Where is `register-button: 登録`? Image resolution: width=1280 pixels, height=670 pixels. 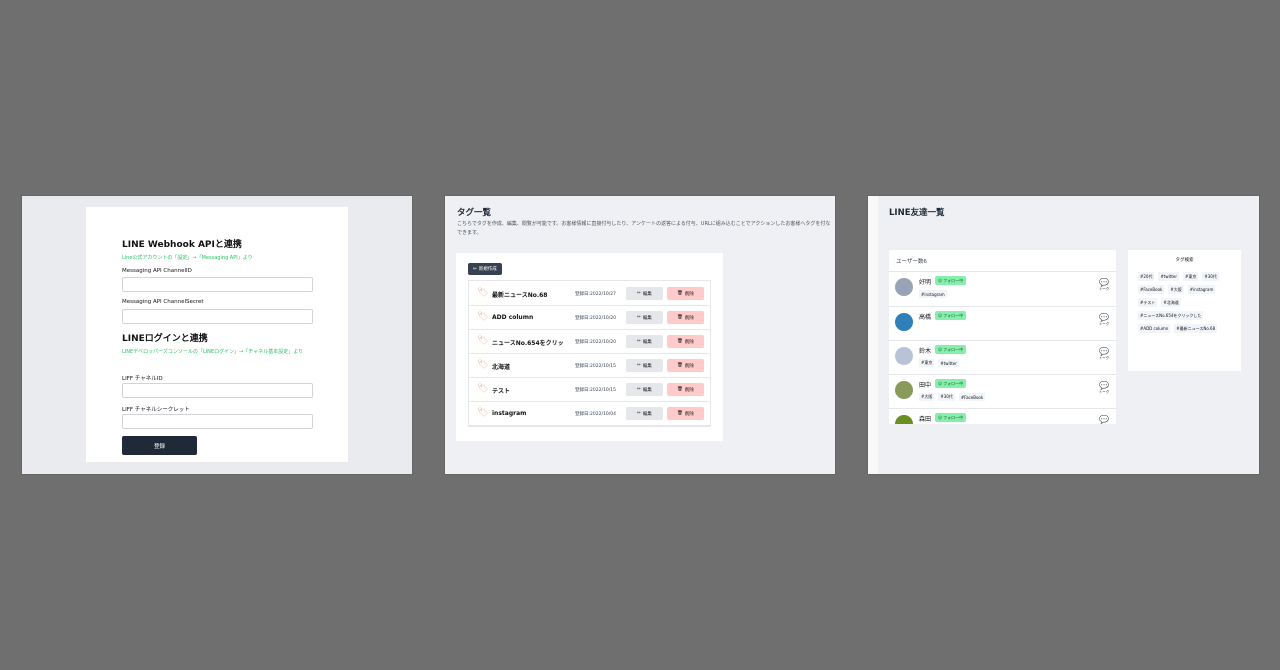 register-button: 登録 is located at coordinates (159, 445).